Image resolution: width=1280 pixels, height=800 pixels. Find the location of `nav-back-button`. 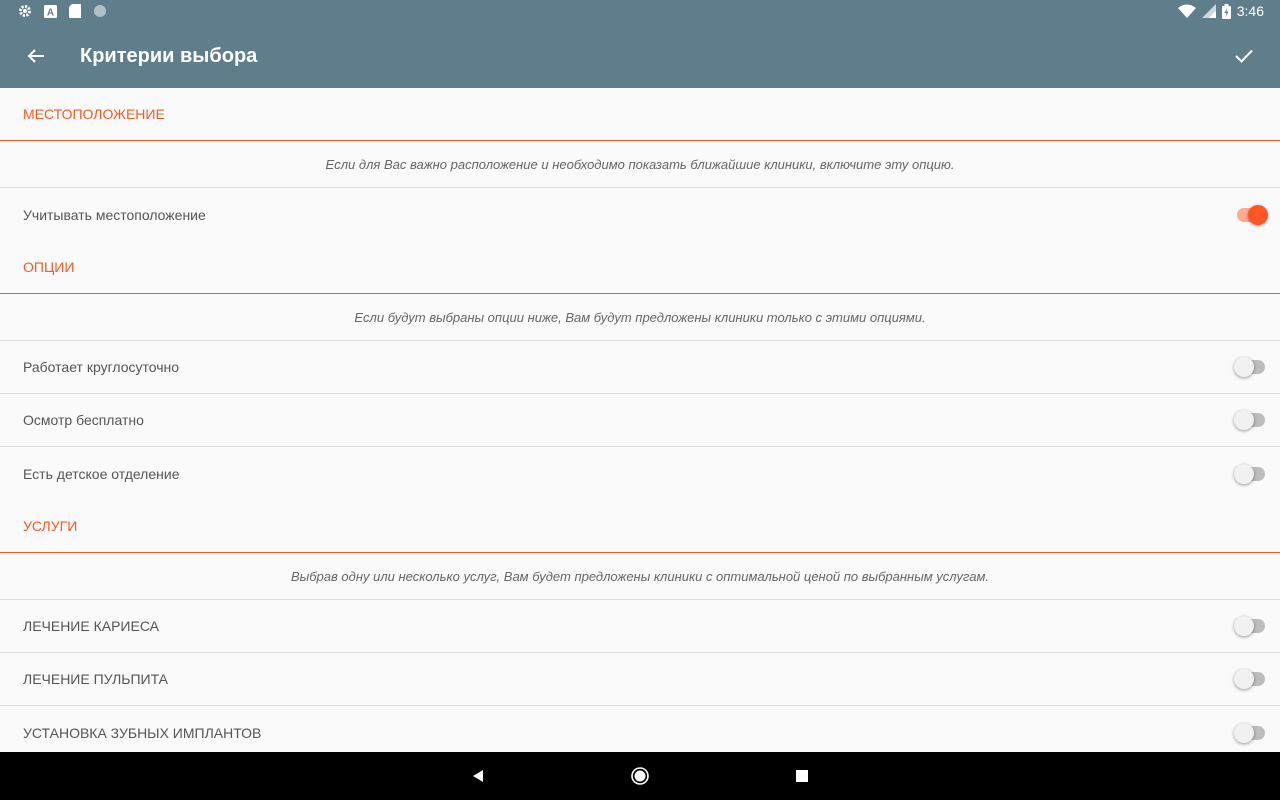

nav-back-button is located at coordinates (478, 776).